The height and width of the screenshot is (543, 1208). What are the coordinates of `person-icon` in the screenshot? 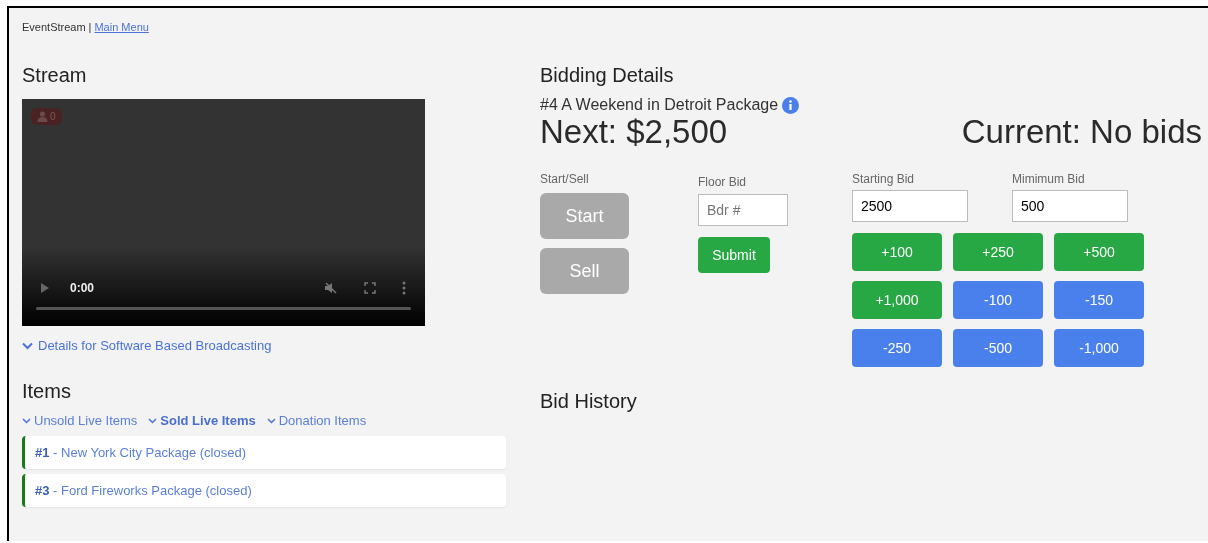 It's located at (42, 116).